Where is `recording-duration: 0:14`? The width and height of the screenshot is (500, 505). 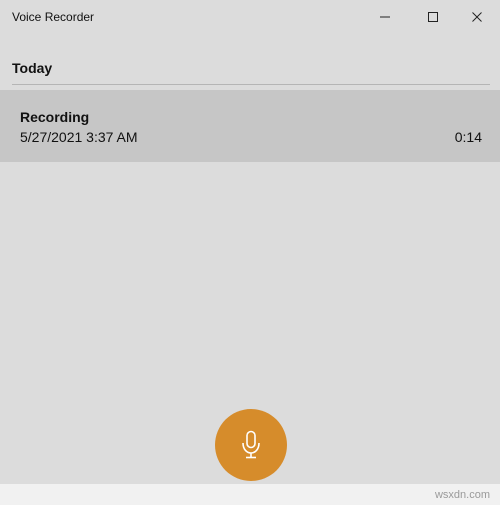 recording-duration: 0:14 is located at coordinates (468, 137).